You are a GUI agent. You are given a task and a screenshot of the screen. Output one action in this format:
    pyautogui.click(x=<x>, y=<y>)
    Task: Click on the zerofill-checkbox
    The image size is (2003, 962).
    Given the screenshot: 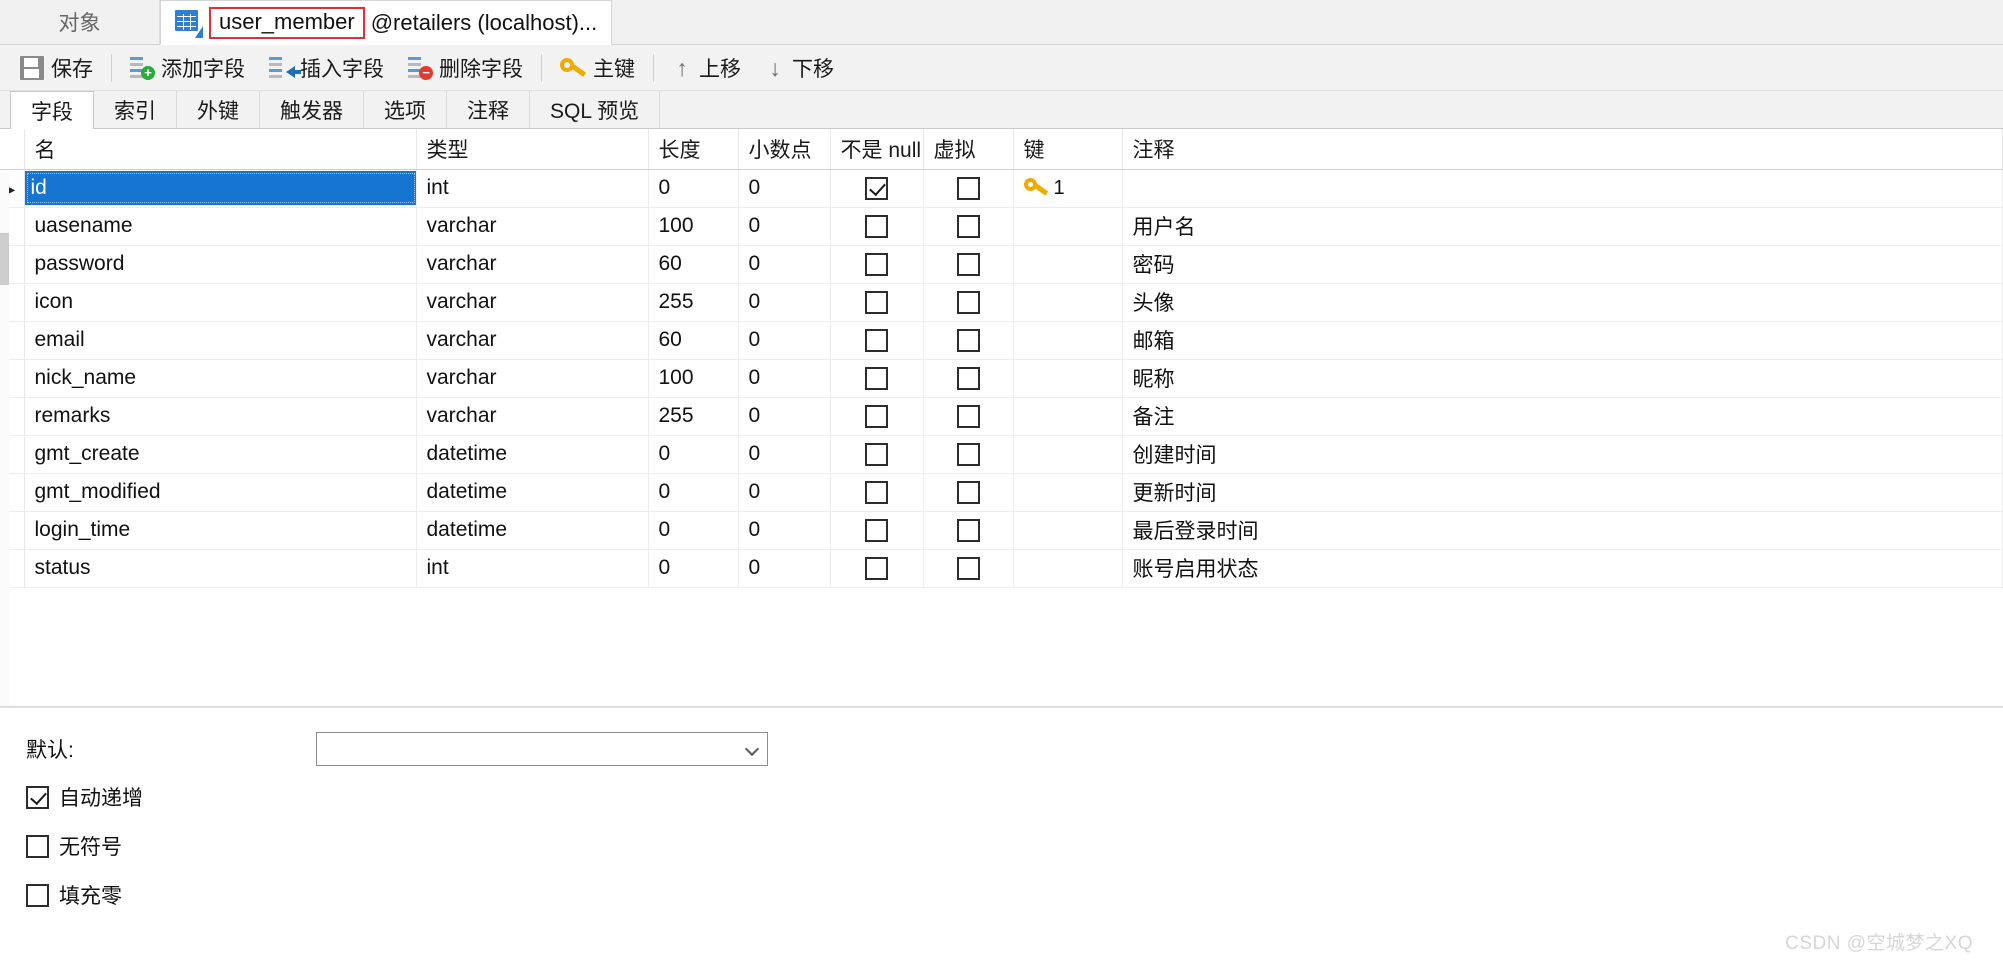 What is the action you would take?
    pyautogui.click(x=37, y=895)
    